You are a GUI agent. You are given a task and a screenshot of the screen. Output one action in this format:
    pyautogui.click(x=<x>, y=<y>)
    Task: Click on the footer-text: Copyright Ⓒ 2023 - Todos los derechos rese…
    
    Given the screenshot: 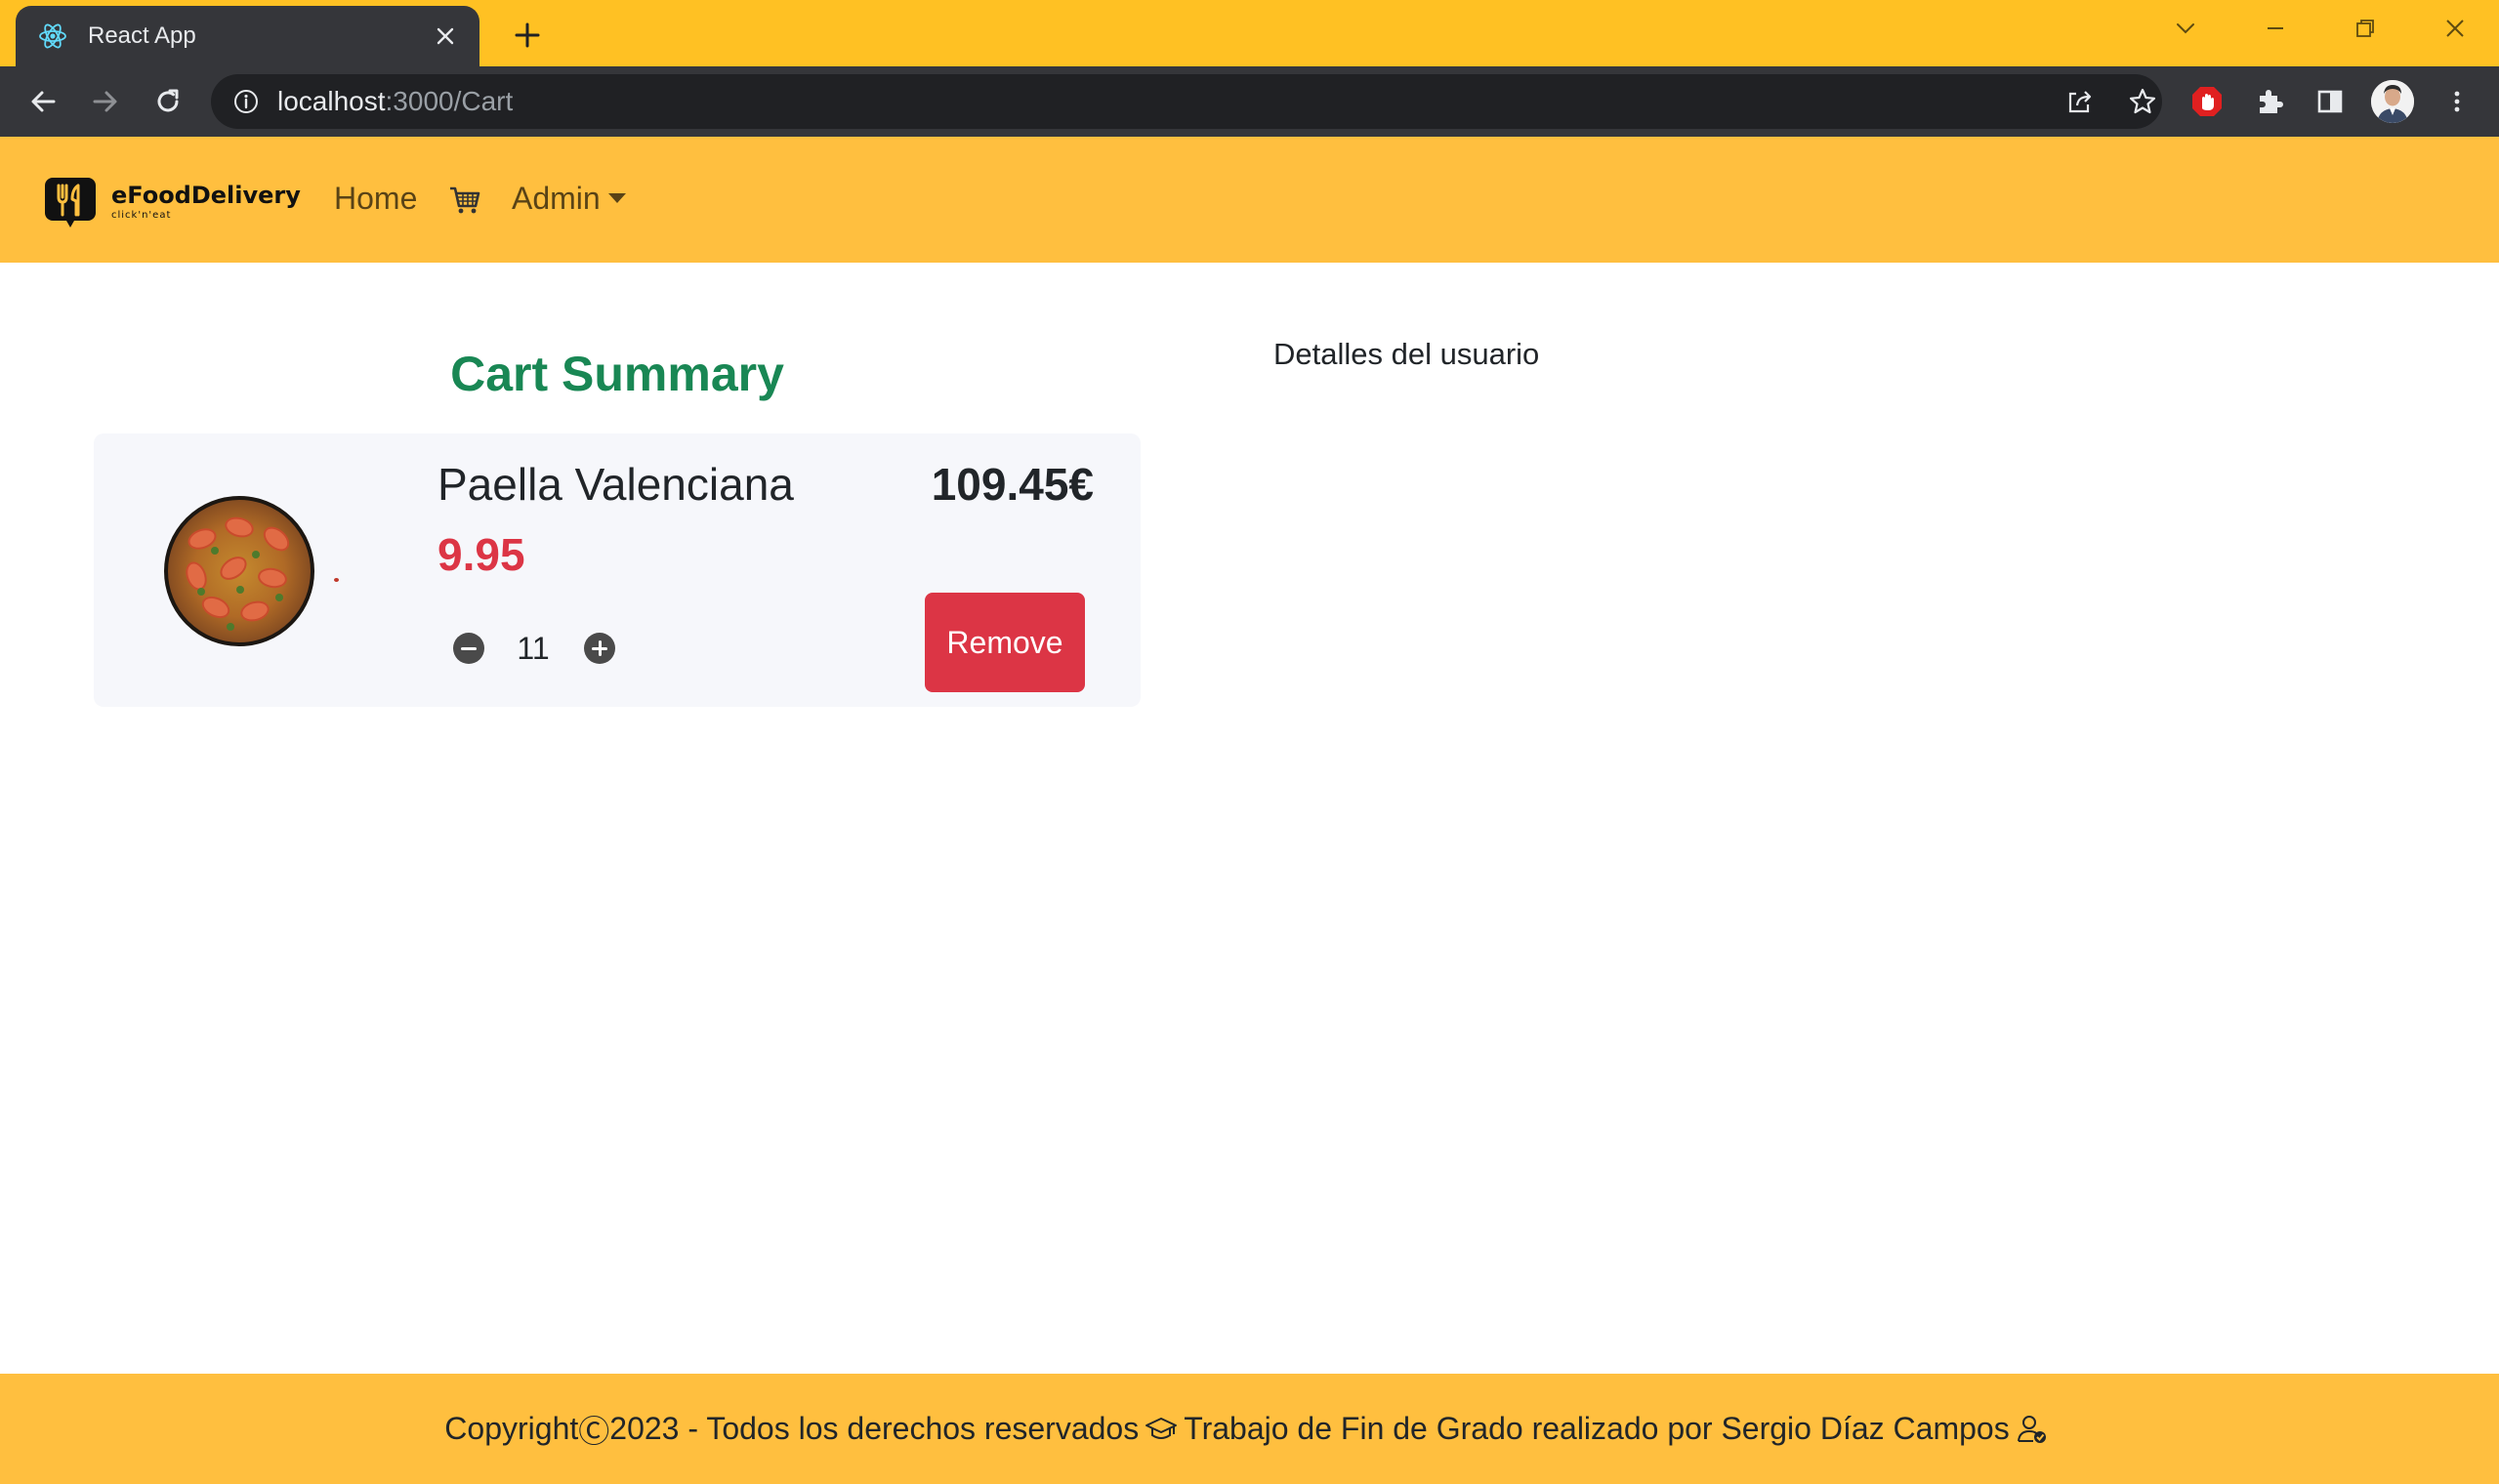 What is the action you would take?
    pyautogui.click(x=1249, y=1429)
    